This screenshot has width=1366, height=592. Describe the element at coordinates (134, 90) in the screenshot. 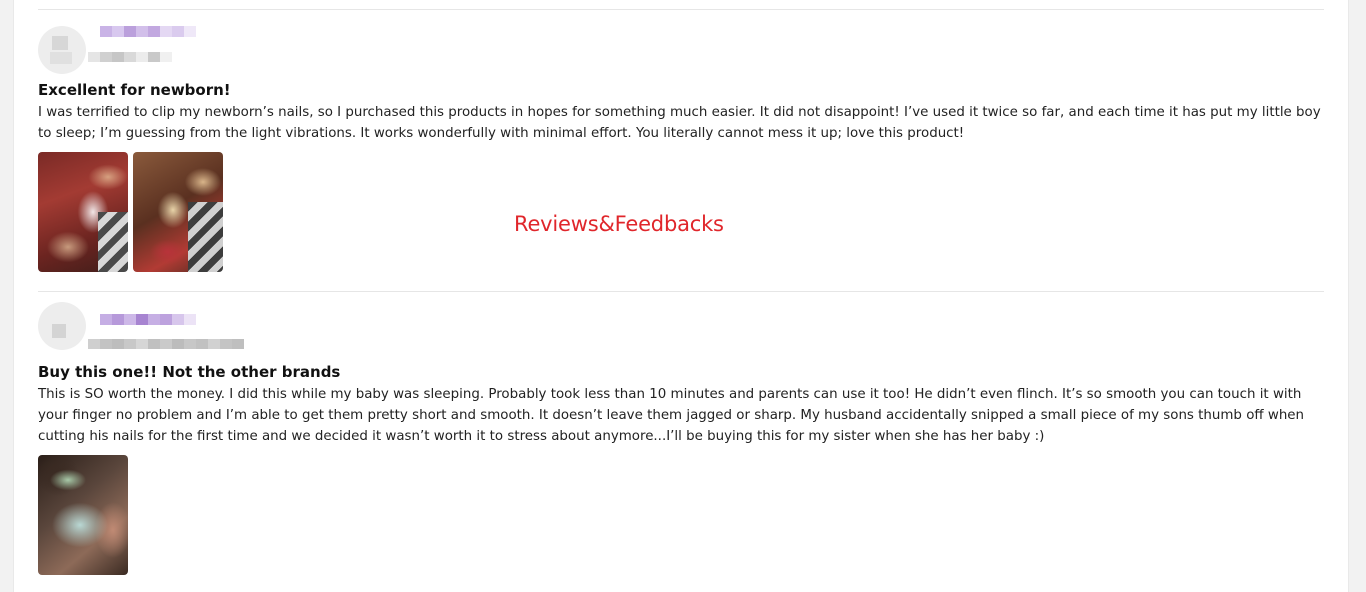

I see `review-title: Excellent for newborn!` at that location.